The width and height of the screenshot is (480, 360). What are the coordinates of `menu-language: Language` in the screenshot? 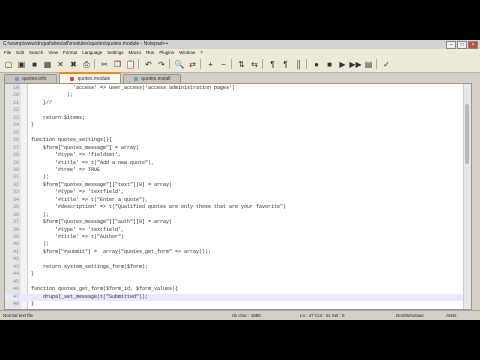 It's located at (92, 52).